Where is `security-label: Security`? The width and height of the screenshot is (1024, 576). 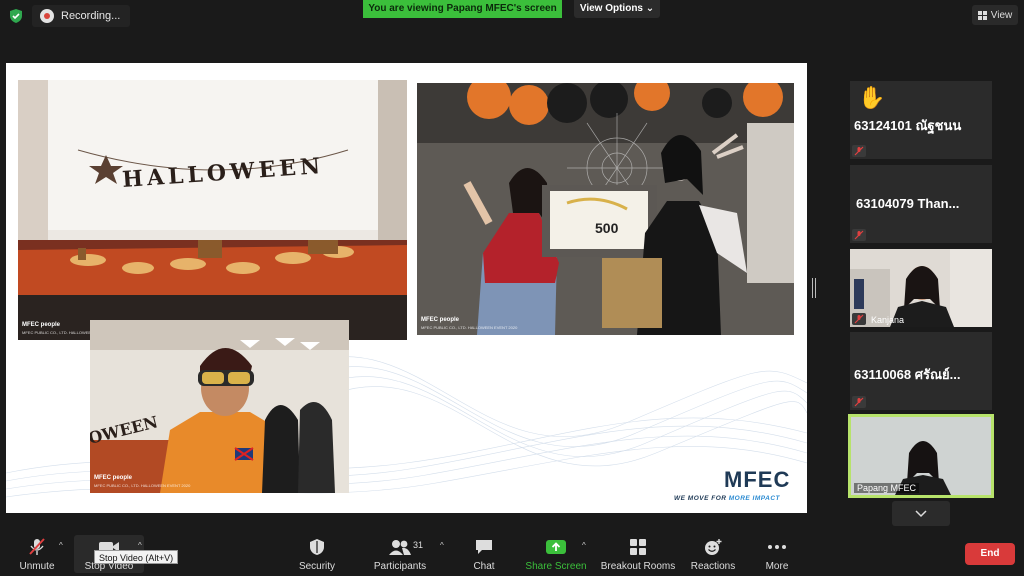
security-label: Security is located at coordinates (317, 566).